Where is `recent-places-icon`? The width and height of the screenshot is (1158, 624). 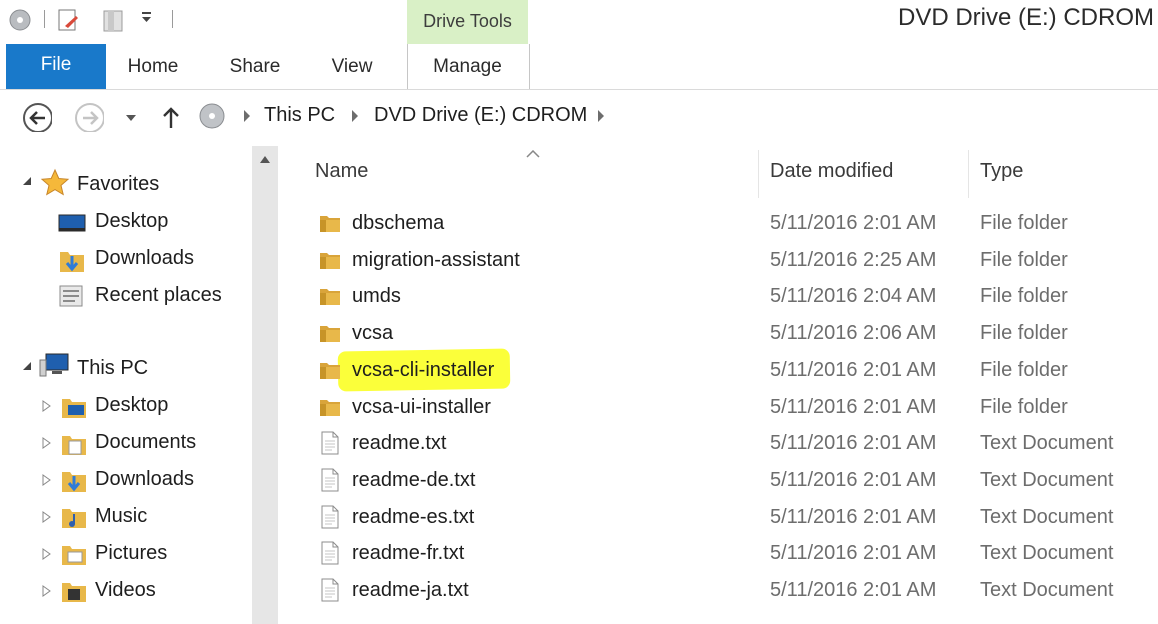
recent-places-icon is located at coordinates (71, 296).